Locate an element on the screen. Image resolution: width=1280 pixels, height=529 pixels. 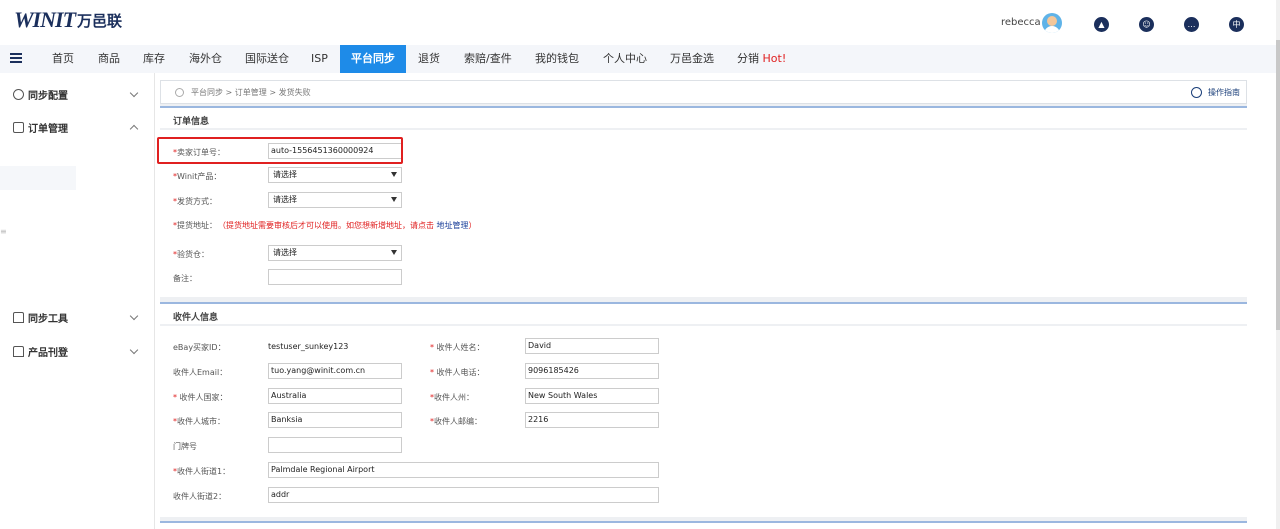
operation-guide-label: 操作指南 is located at coordinates (1224, 92).